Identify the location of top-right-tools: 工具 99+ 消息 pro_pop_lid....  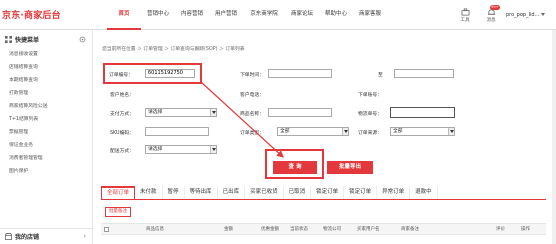
(504, 15).